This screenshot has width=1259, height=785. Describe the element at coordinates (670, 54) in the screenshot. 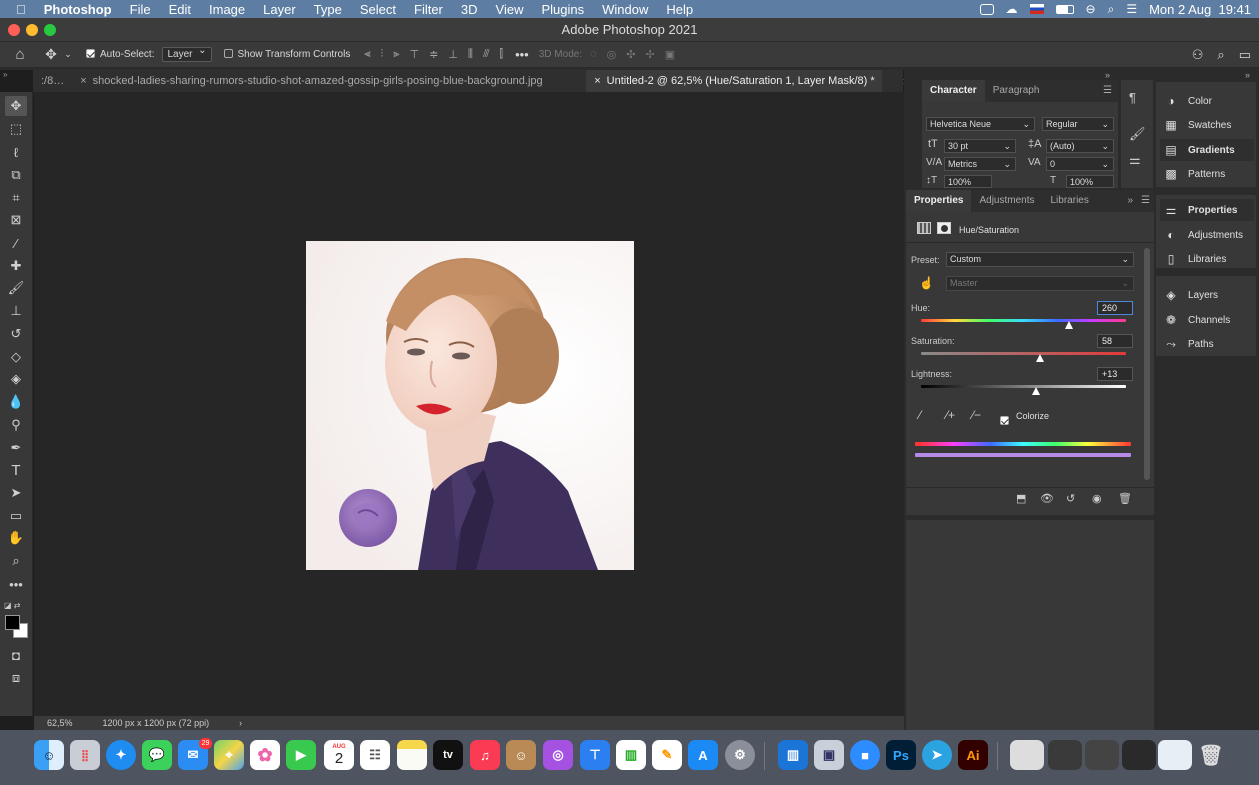

I see `3d-scale-icon: ▣` at that location.